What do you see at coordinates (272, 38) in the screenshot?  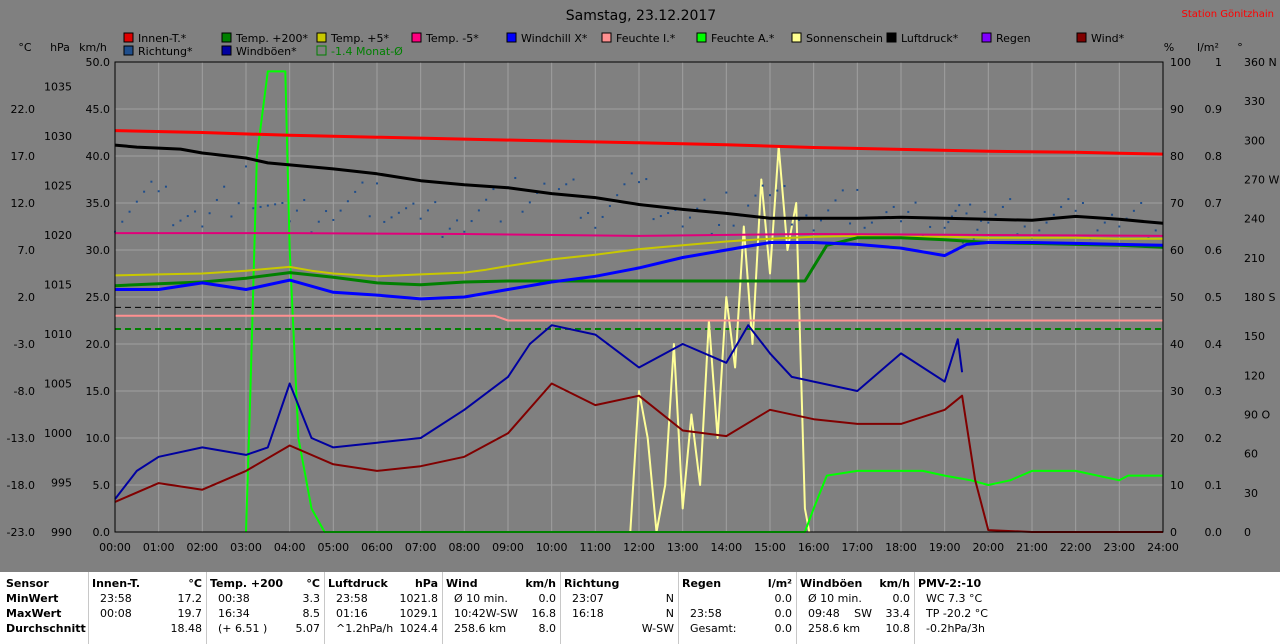 I see `legend-label: Temp. +200*` at bounding box center [272, 38].